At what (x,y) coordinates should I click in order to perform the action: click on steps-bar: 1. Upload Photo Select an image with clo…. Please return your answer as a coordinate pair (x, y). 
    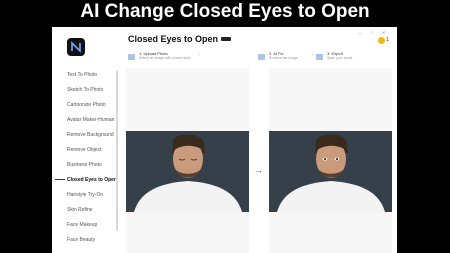
    Looking at the image, I should click on (257, 58).